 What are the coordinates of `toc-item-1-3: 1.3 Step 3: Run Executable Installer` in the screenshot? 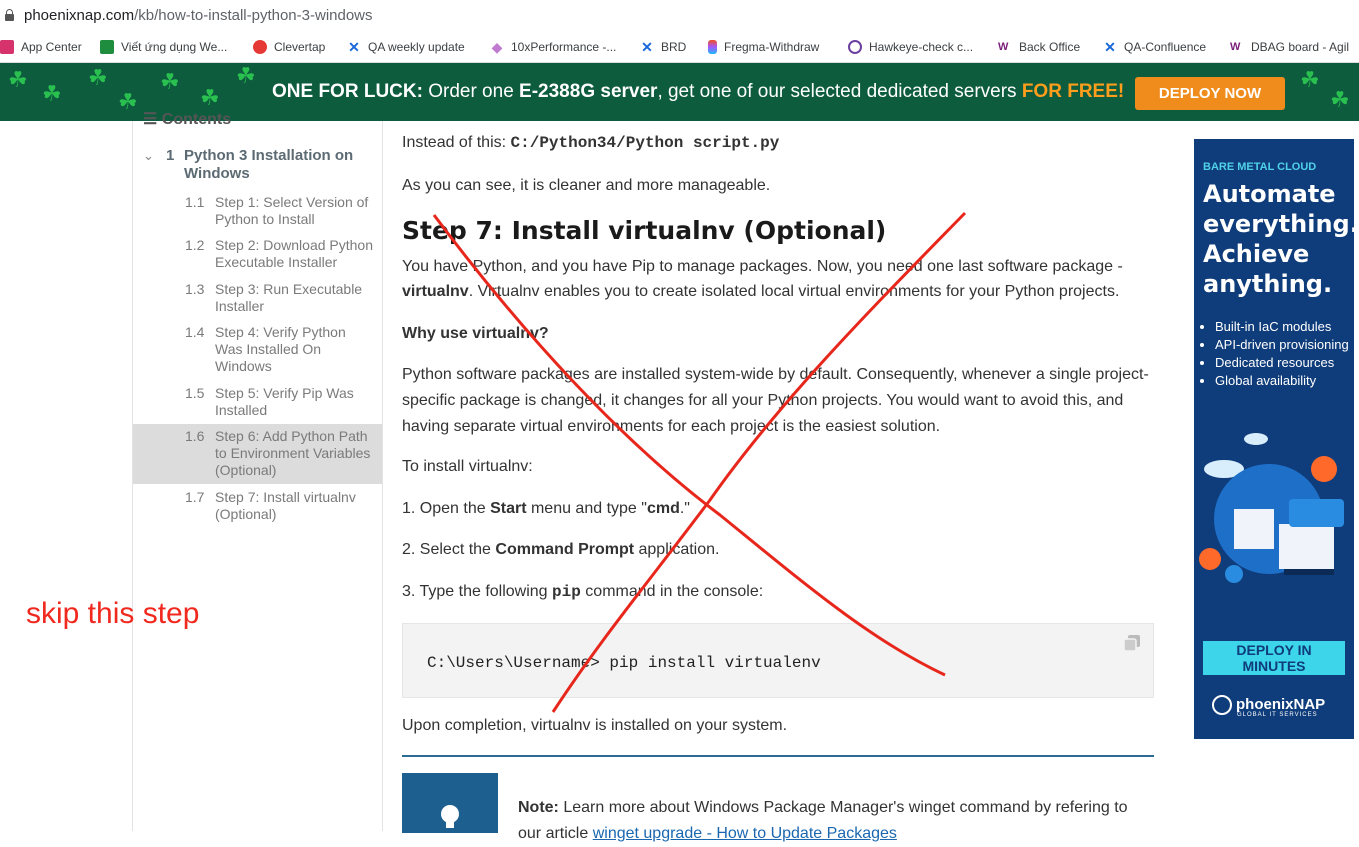 It's located at (257, 301).